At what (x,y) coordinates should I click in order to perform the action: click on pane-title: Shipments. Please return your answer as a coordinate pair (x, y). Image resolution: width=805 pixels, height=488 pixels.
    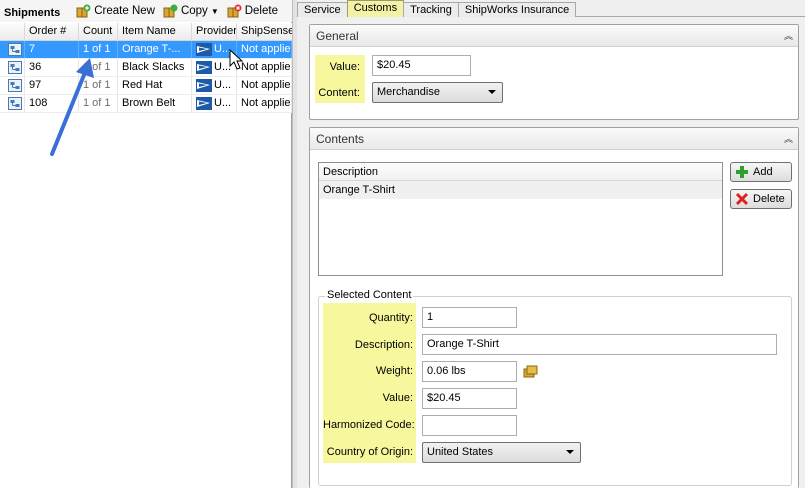
    Looking at the image, I should click on (32, 13).